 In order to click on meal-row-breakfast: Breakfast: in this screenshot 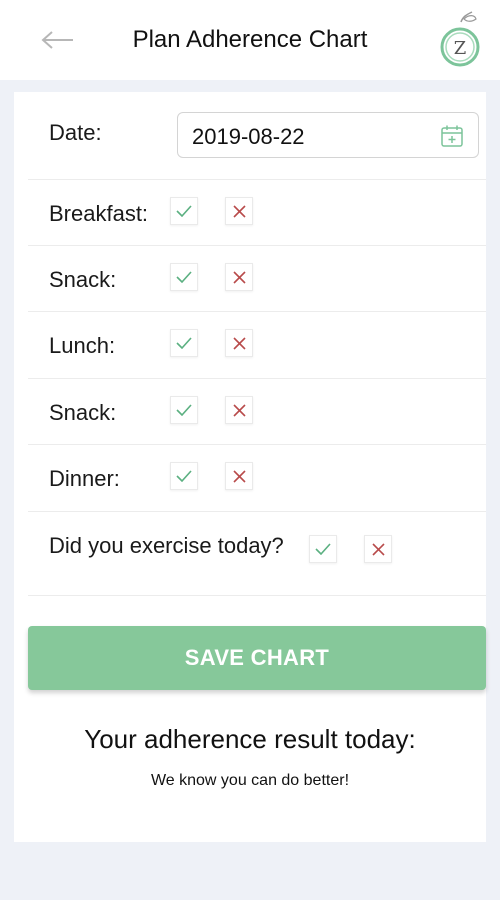, I will do `click(257, 213)`.